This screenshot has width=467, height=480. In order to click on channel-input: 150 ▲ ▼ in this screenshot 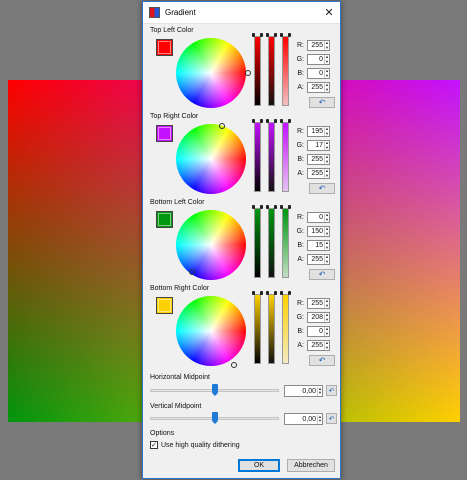, I will do `click(318, 231)`.